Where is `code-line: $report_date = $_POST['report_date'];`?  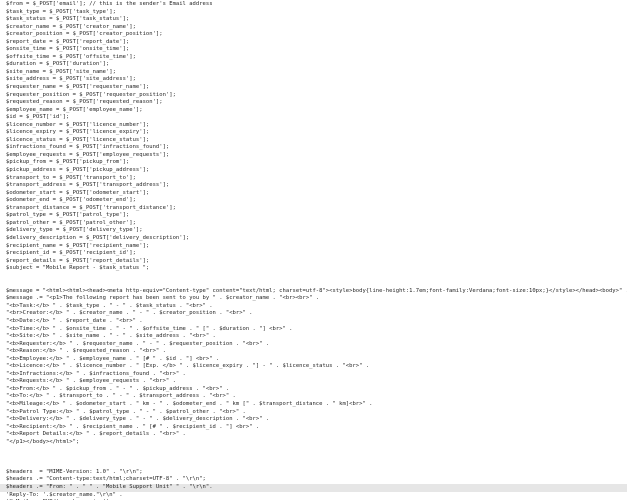 code-line: $report_date = $_POST['report_date']; is located at coordinates (68, 41).